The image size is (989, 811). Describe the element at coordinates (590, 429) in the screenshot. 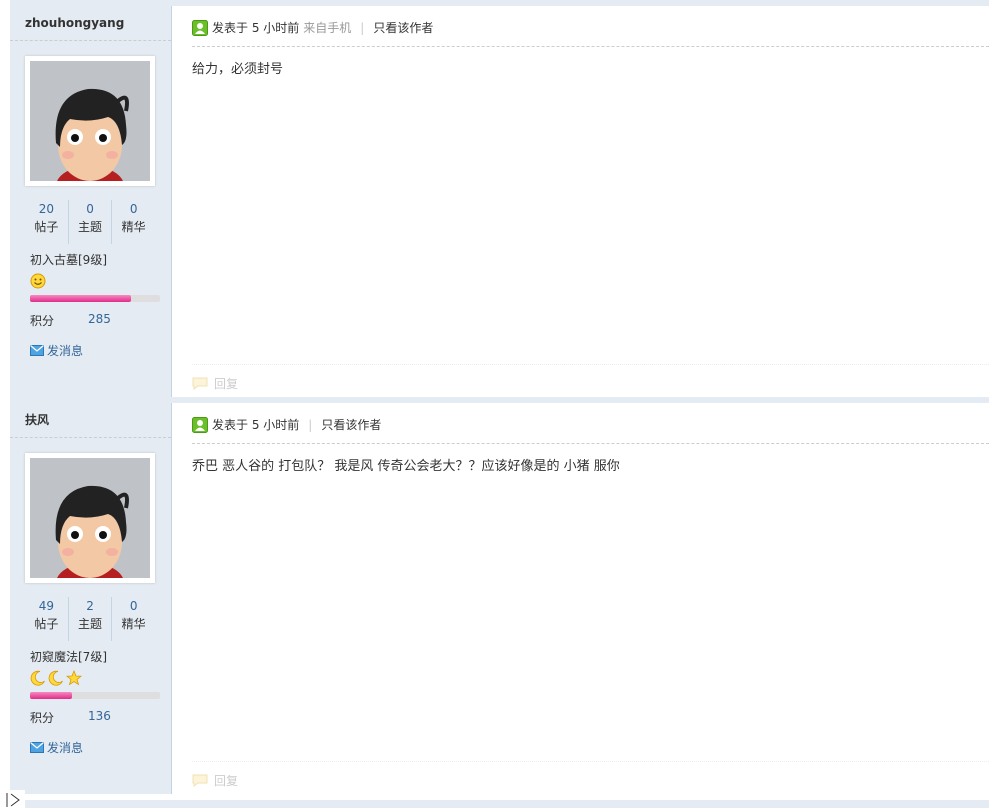

I see `post-meta: 发表于 5 小时前 | 只看该作者` at that location.